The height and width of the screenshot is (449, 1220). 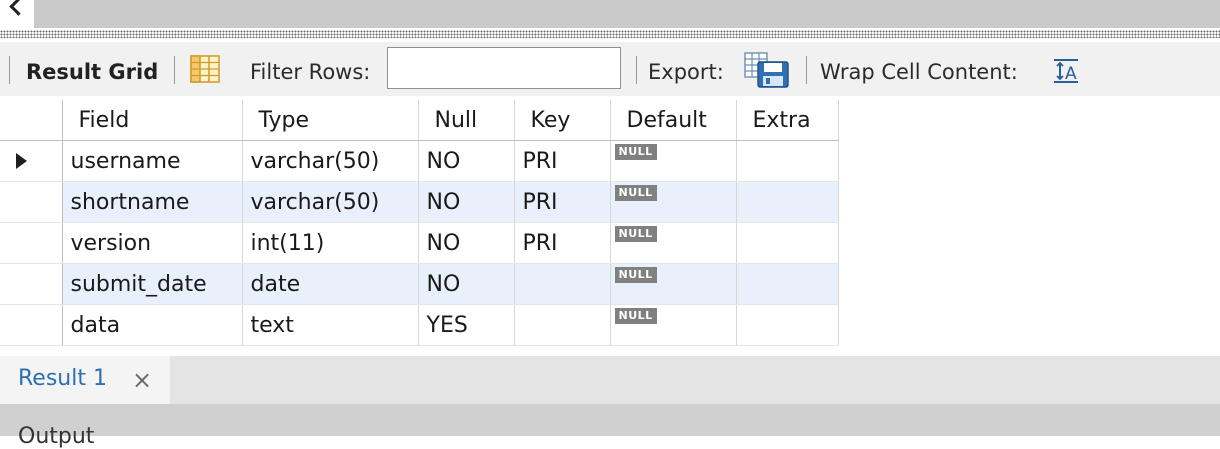 What do you see at coordinates (152, 325) in the screenshot?
I see `cell-field: data` at bounding box center [152, 325].